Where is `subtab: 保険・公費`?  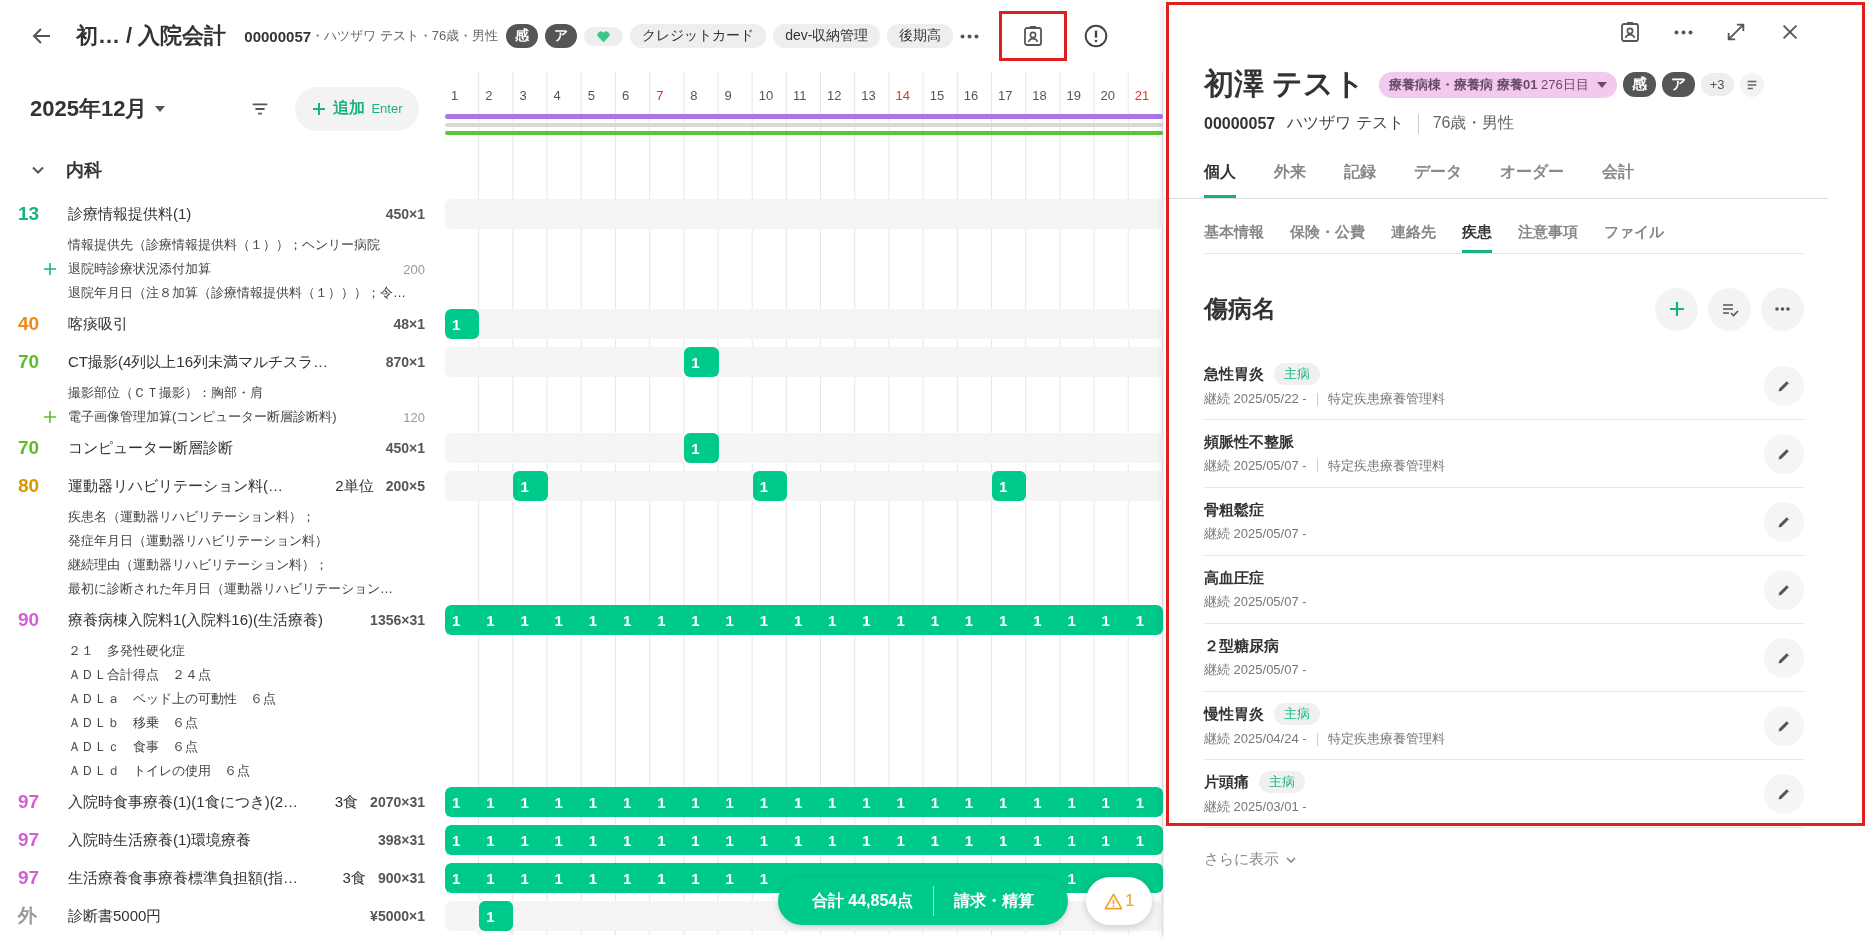
subtab: 保険・公費 is located at coordinates (1327, 235).